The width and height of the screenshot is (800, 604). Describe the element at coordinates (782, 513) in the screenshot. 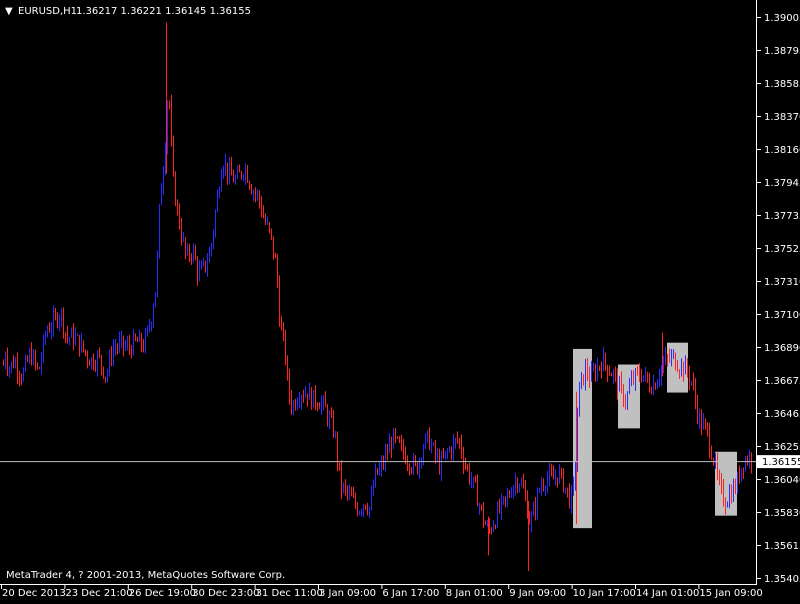

I see `price-tick-label: 1.35830` at that location.